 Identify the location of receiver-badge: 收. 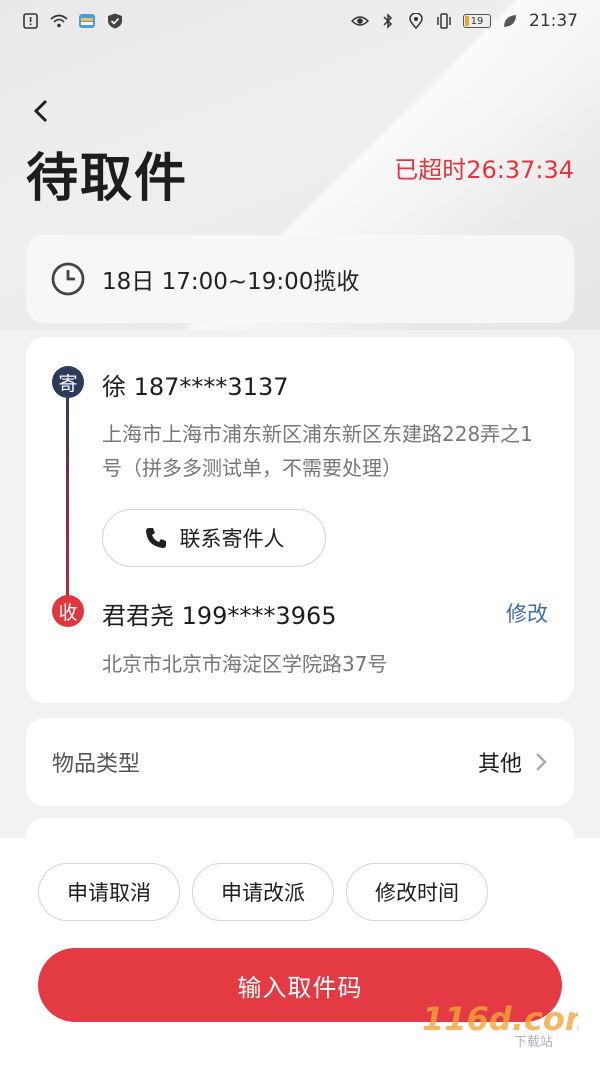
(68, 611).